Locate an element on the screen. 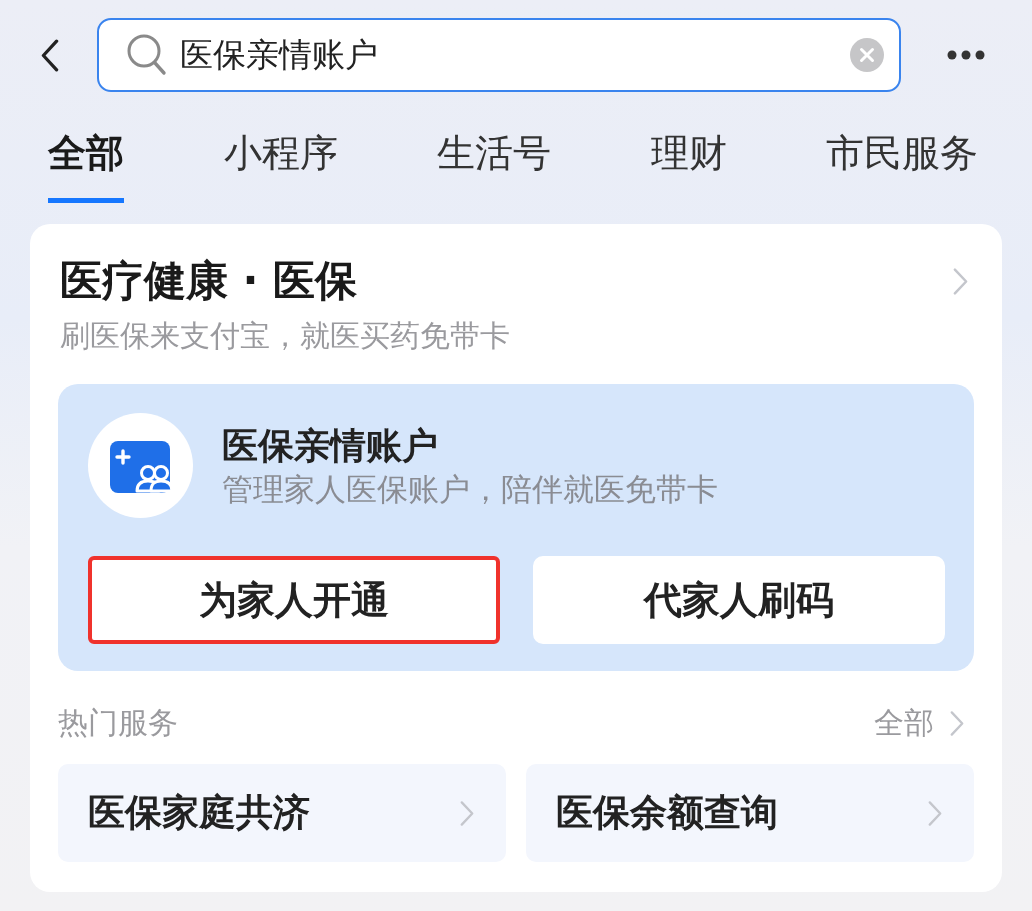 The image size is (1032, 911). feature-title: 医保亲情账户 is located at coordinates (330, 445).